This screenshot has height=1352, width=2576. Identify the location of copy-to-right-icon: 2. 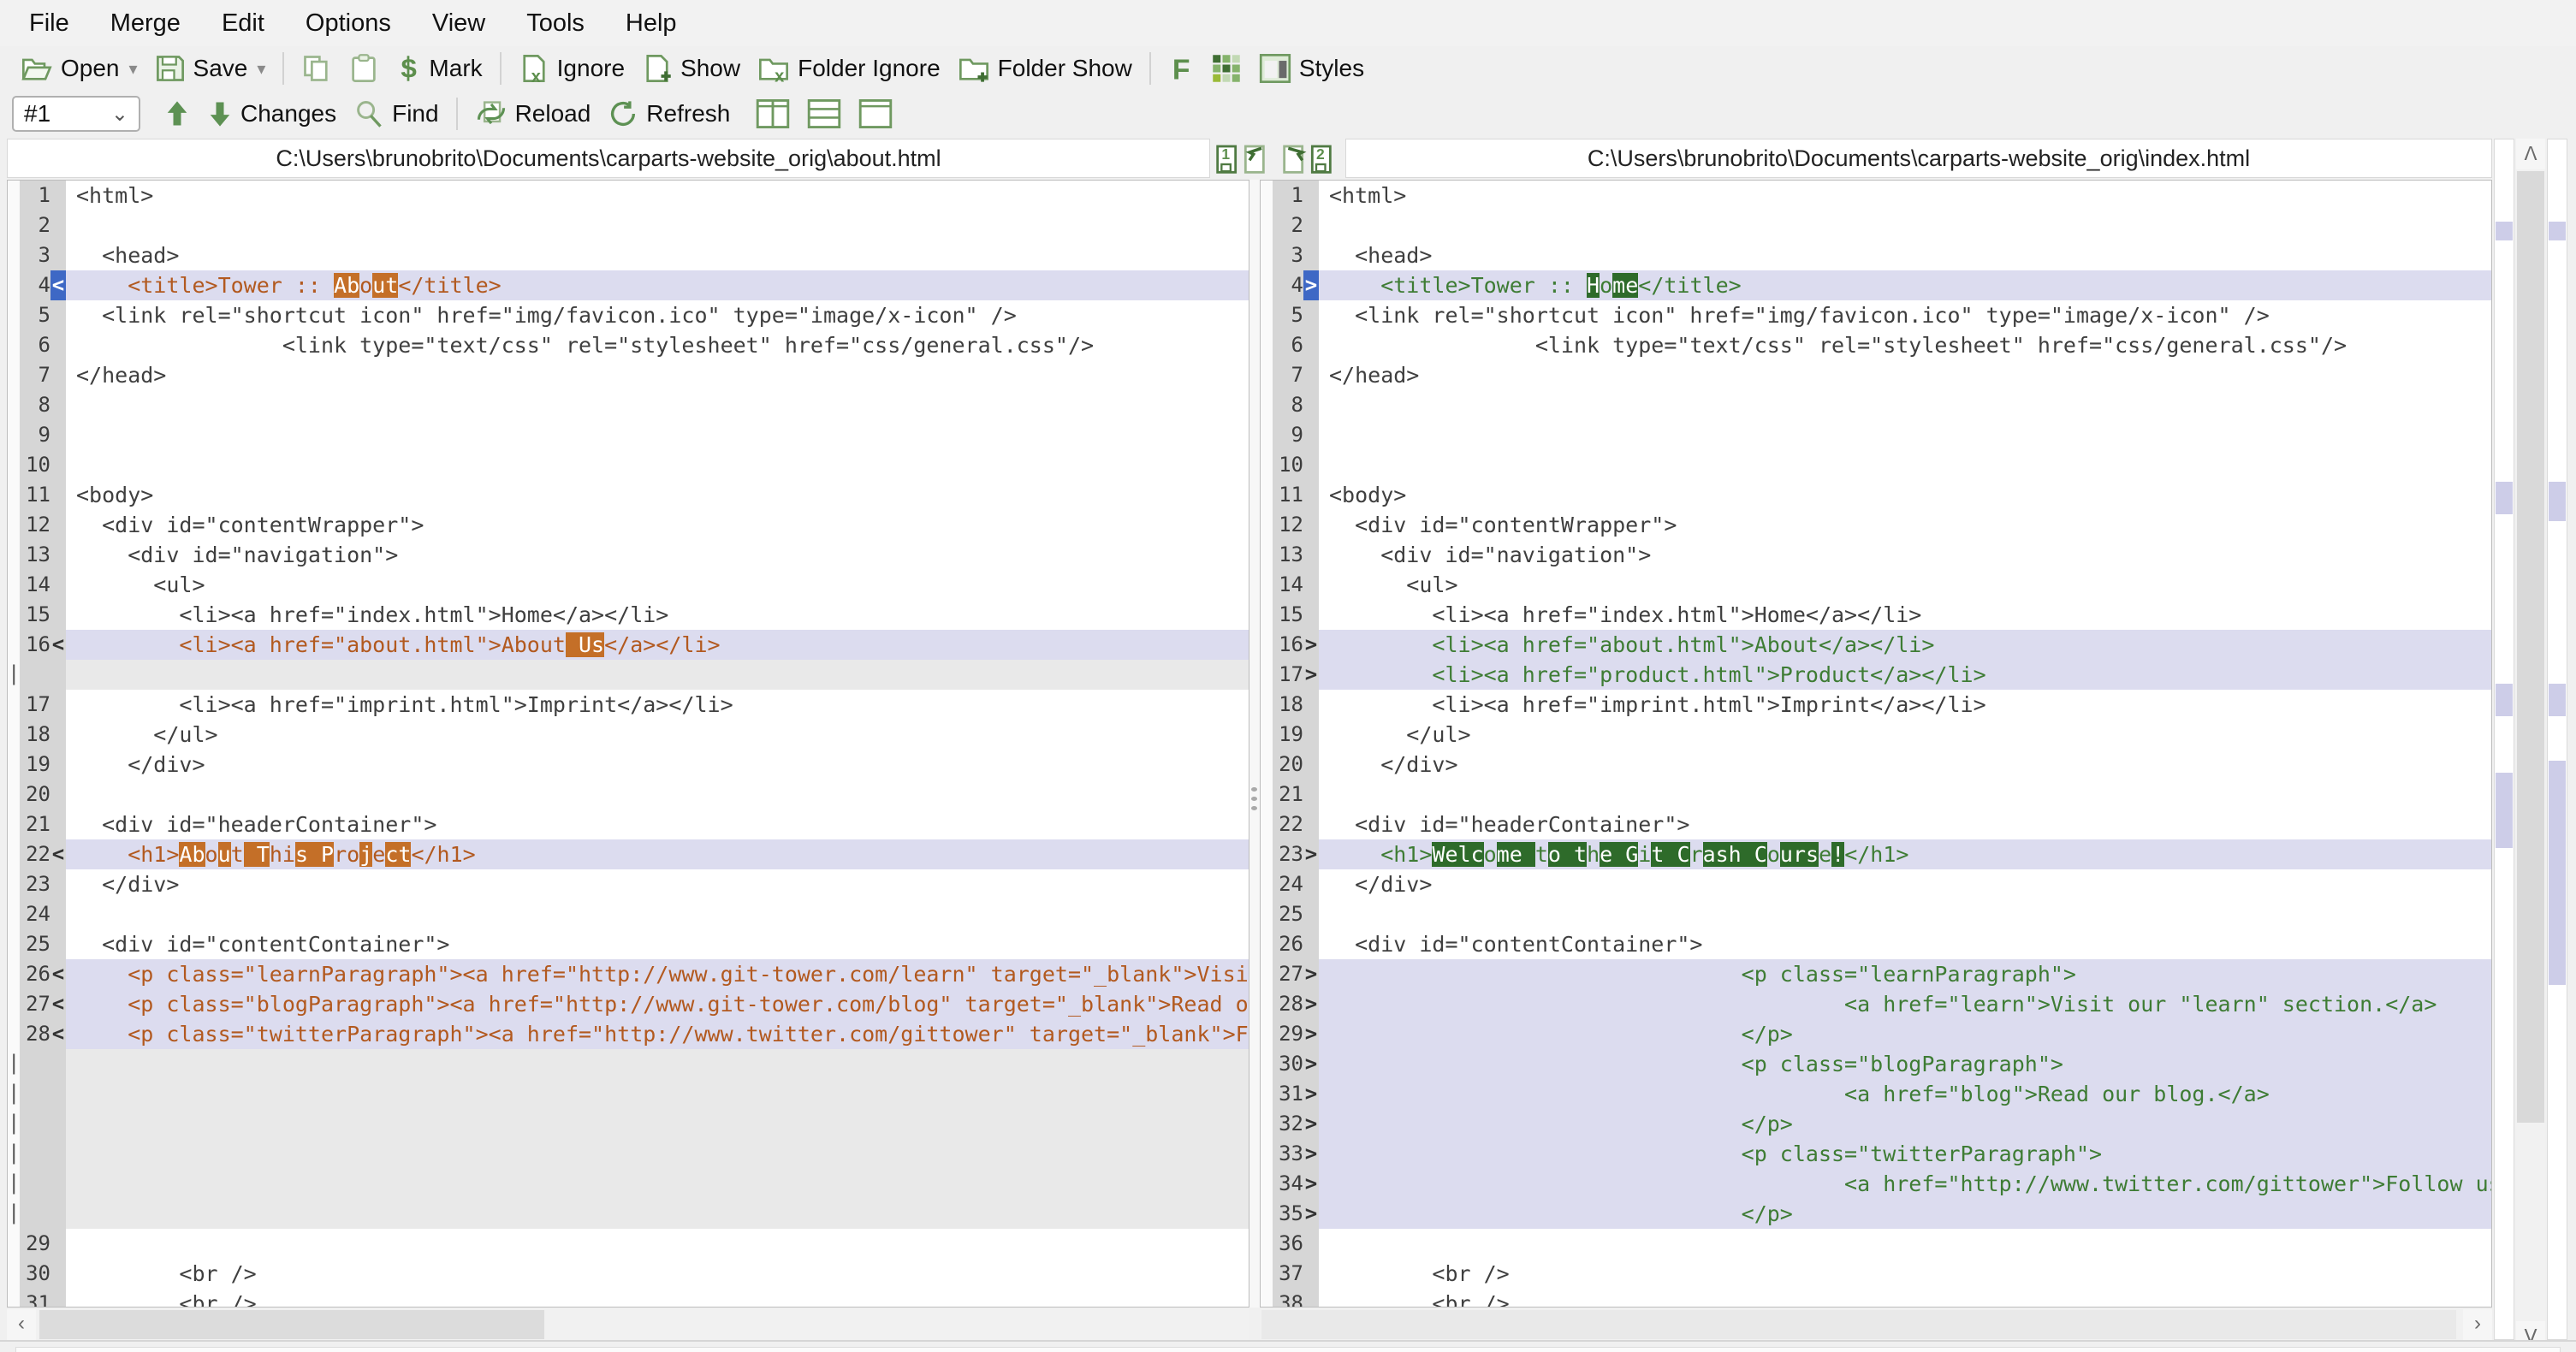
(1310, 158).